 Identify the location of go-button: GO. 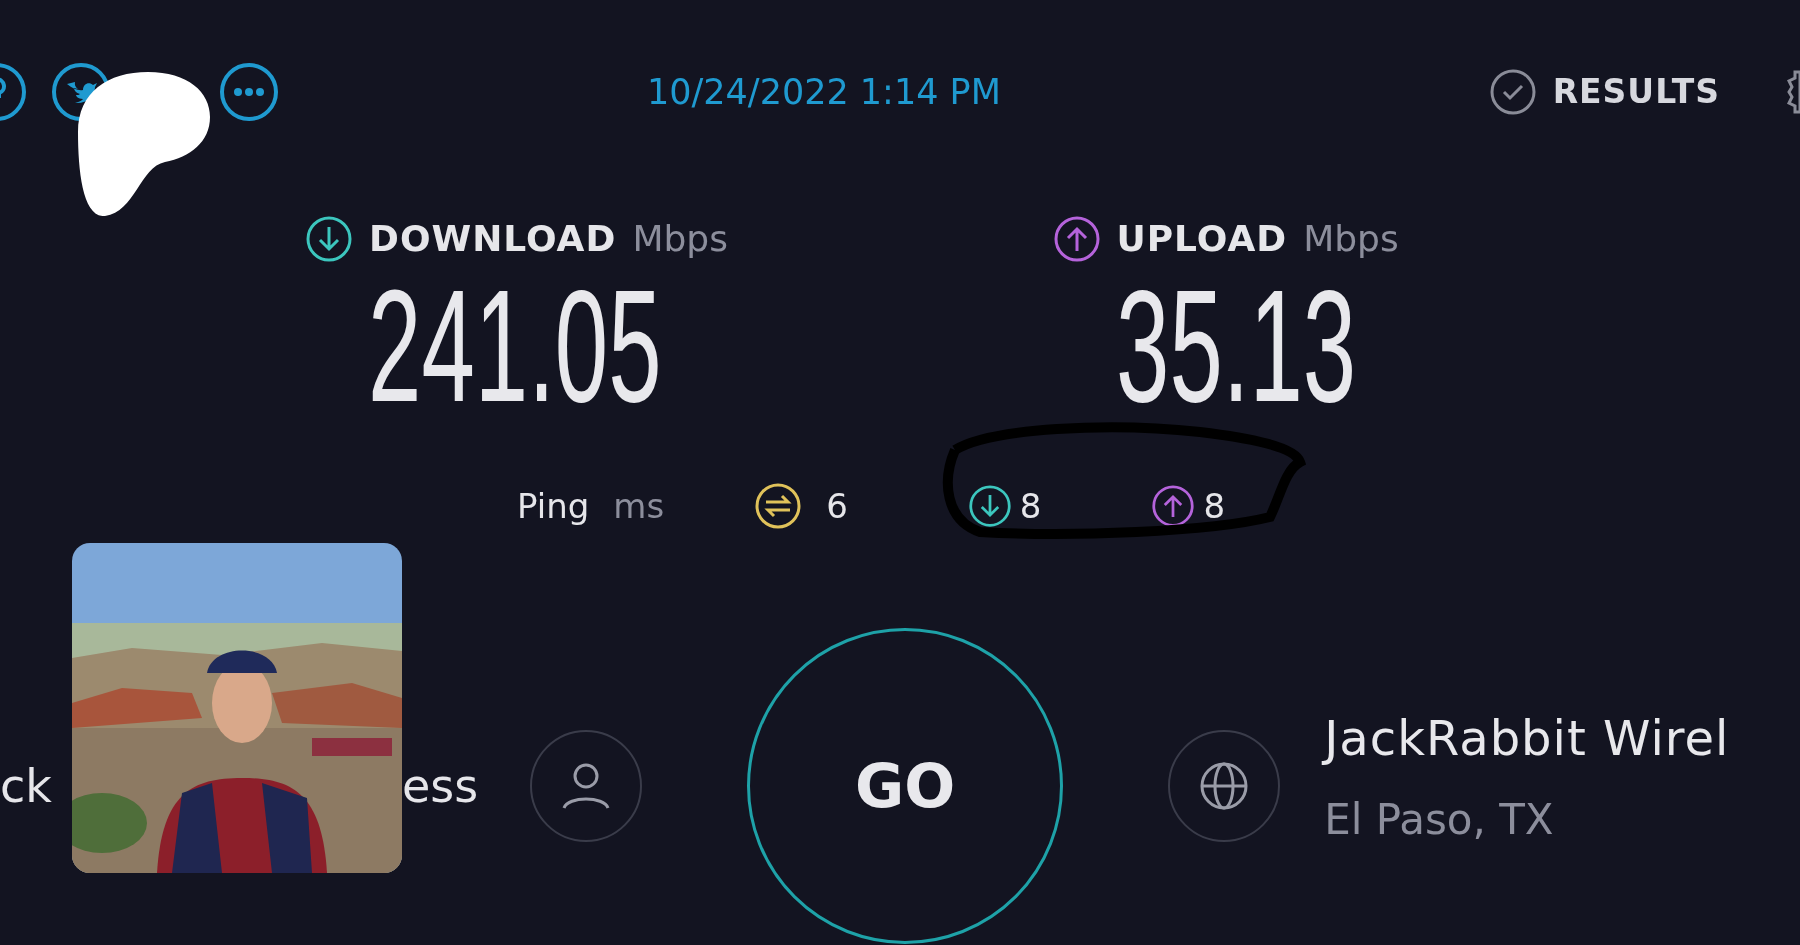
(905, 786).